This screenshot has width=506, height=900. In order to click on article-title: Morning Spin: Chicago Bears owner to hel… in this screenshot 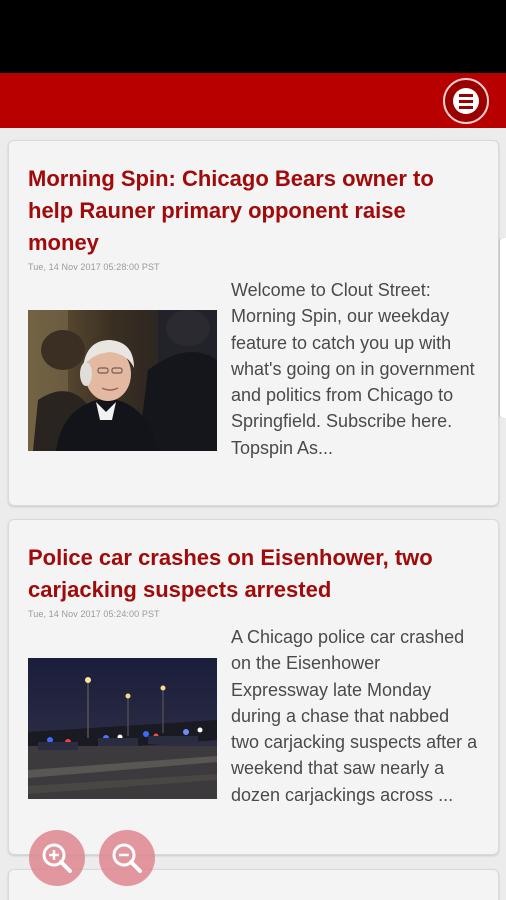, I will do `click(250, 211)`.